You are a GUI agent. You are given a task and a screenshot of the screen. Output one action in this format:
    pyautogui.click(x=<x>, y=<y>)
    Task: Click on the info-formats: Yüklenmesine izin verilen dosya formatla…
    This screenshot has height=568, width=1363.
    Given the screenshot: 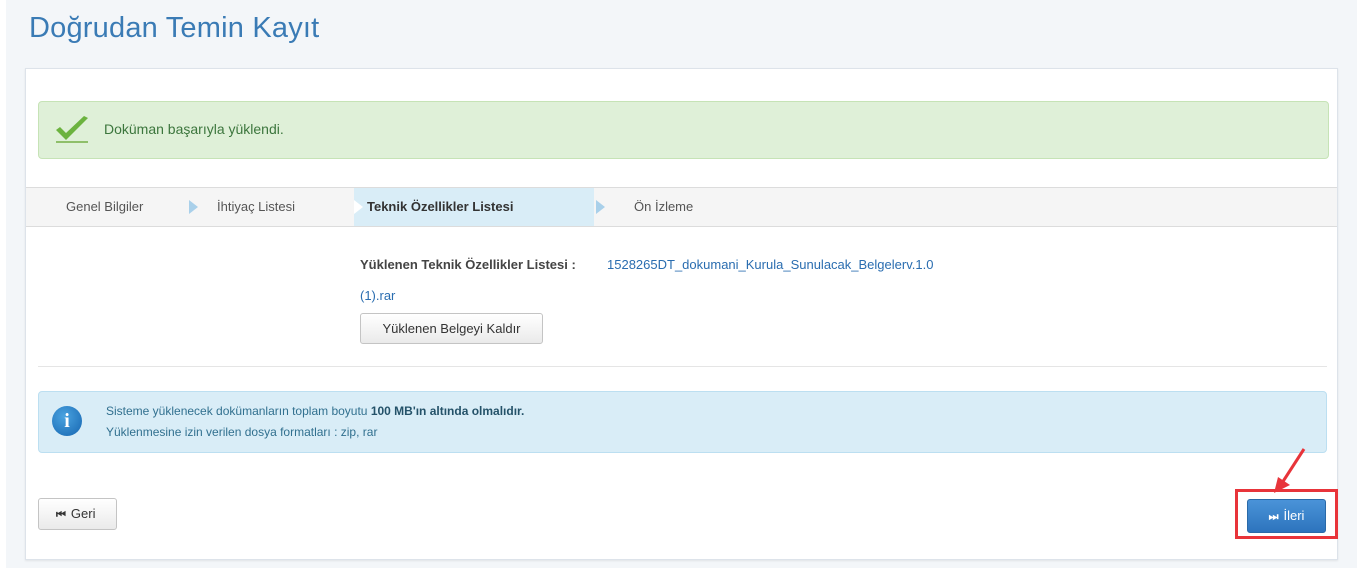 What is the action you would take?
    pyautogui.click(x=242, y=432)
    